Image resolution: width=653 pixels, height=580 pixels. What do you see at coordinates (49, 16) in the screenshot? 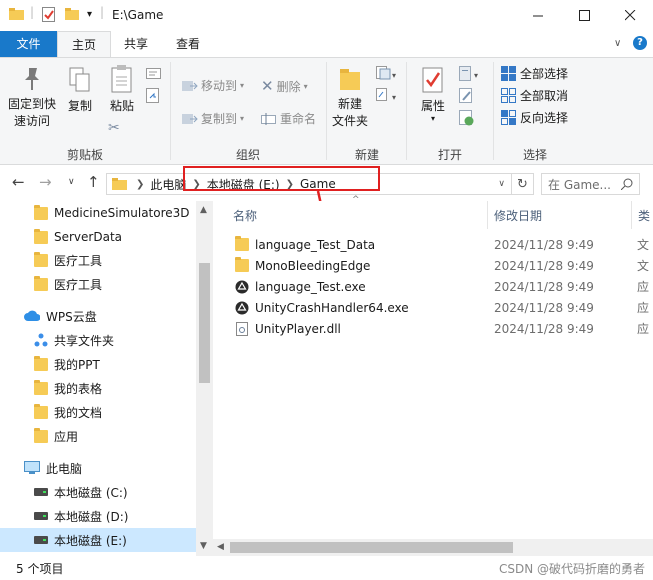
I see `properties-icon` at bounding box center [49, 16].